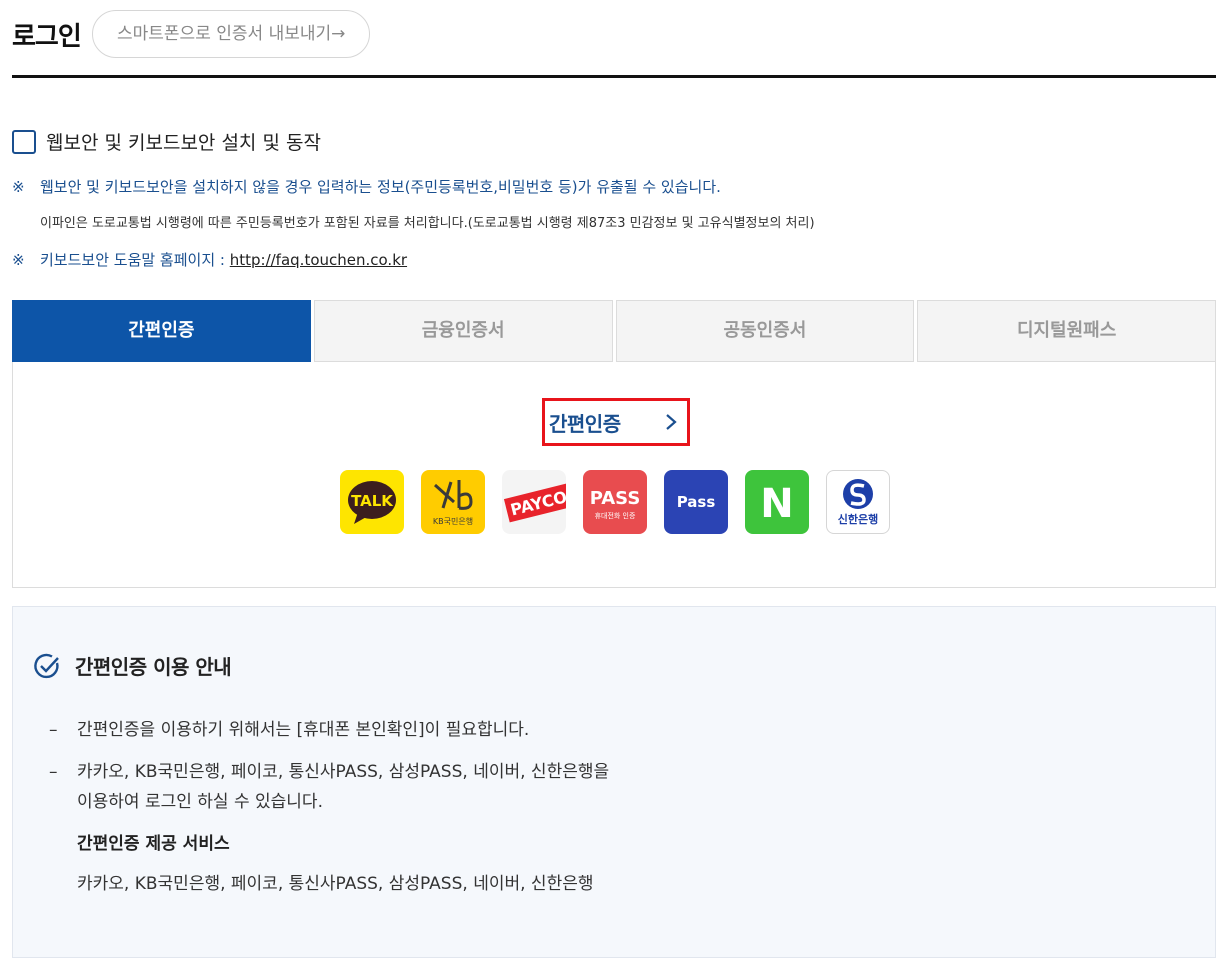  I want to click on check-circle-icon, so click(46, 665).